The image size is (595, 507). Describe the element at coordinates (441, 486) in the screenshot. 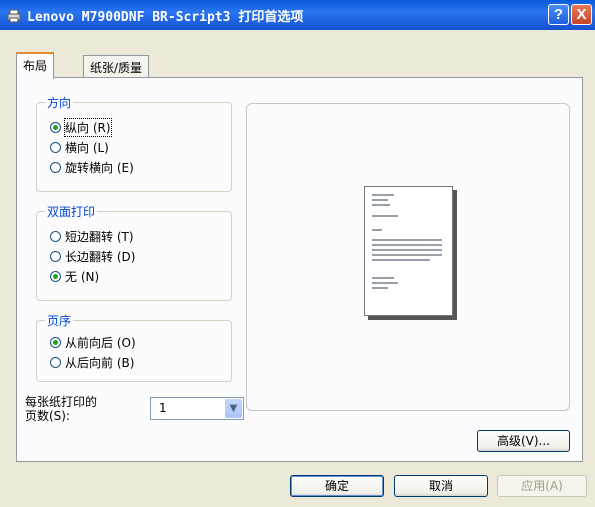

I see `cancel-button: 取消` at that location.